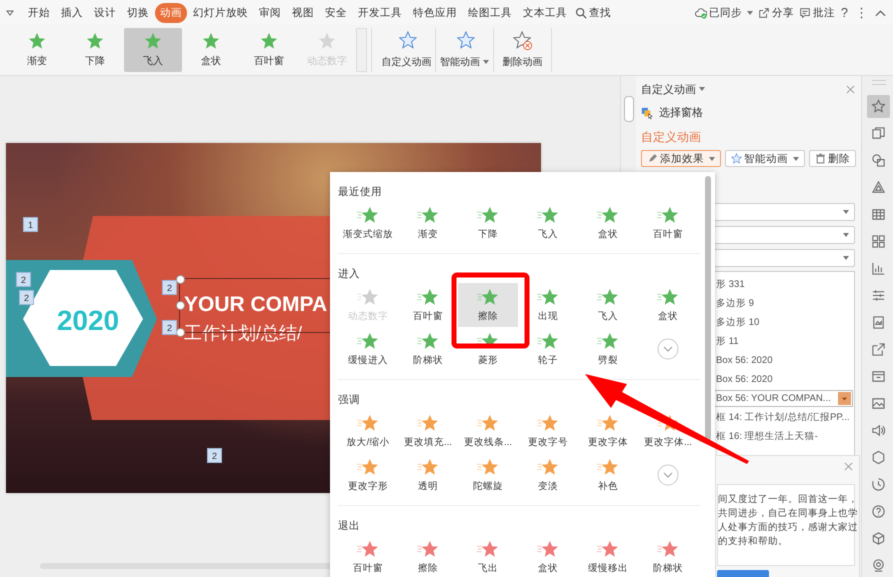  What do you see at coordinates (671, 137) in the screenshot?
I see `pane-heading: 自定义动画` at bounding box center [671, 137].